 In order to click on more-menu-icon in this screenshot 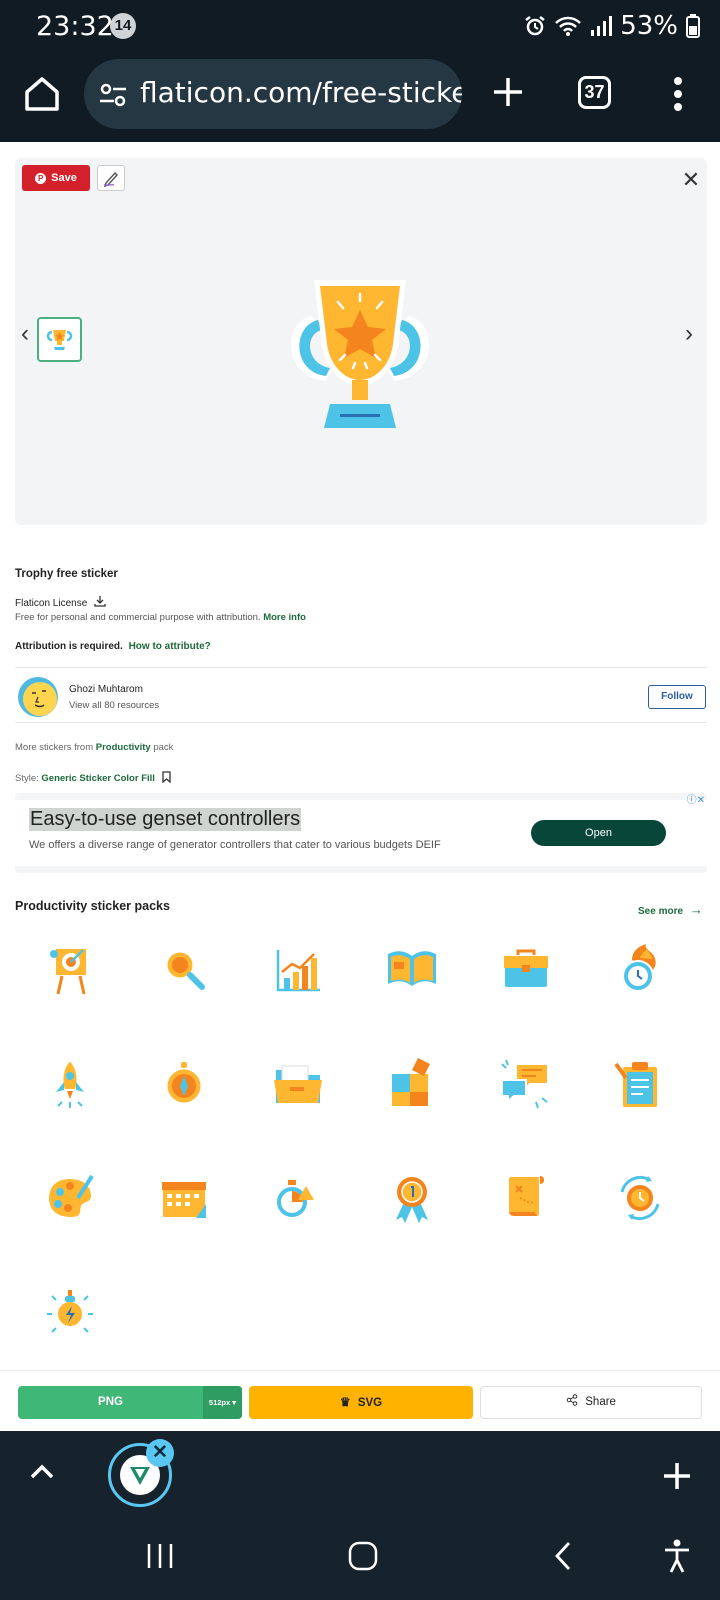, I will do `click(678, 94)`.